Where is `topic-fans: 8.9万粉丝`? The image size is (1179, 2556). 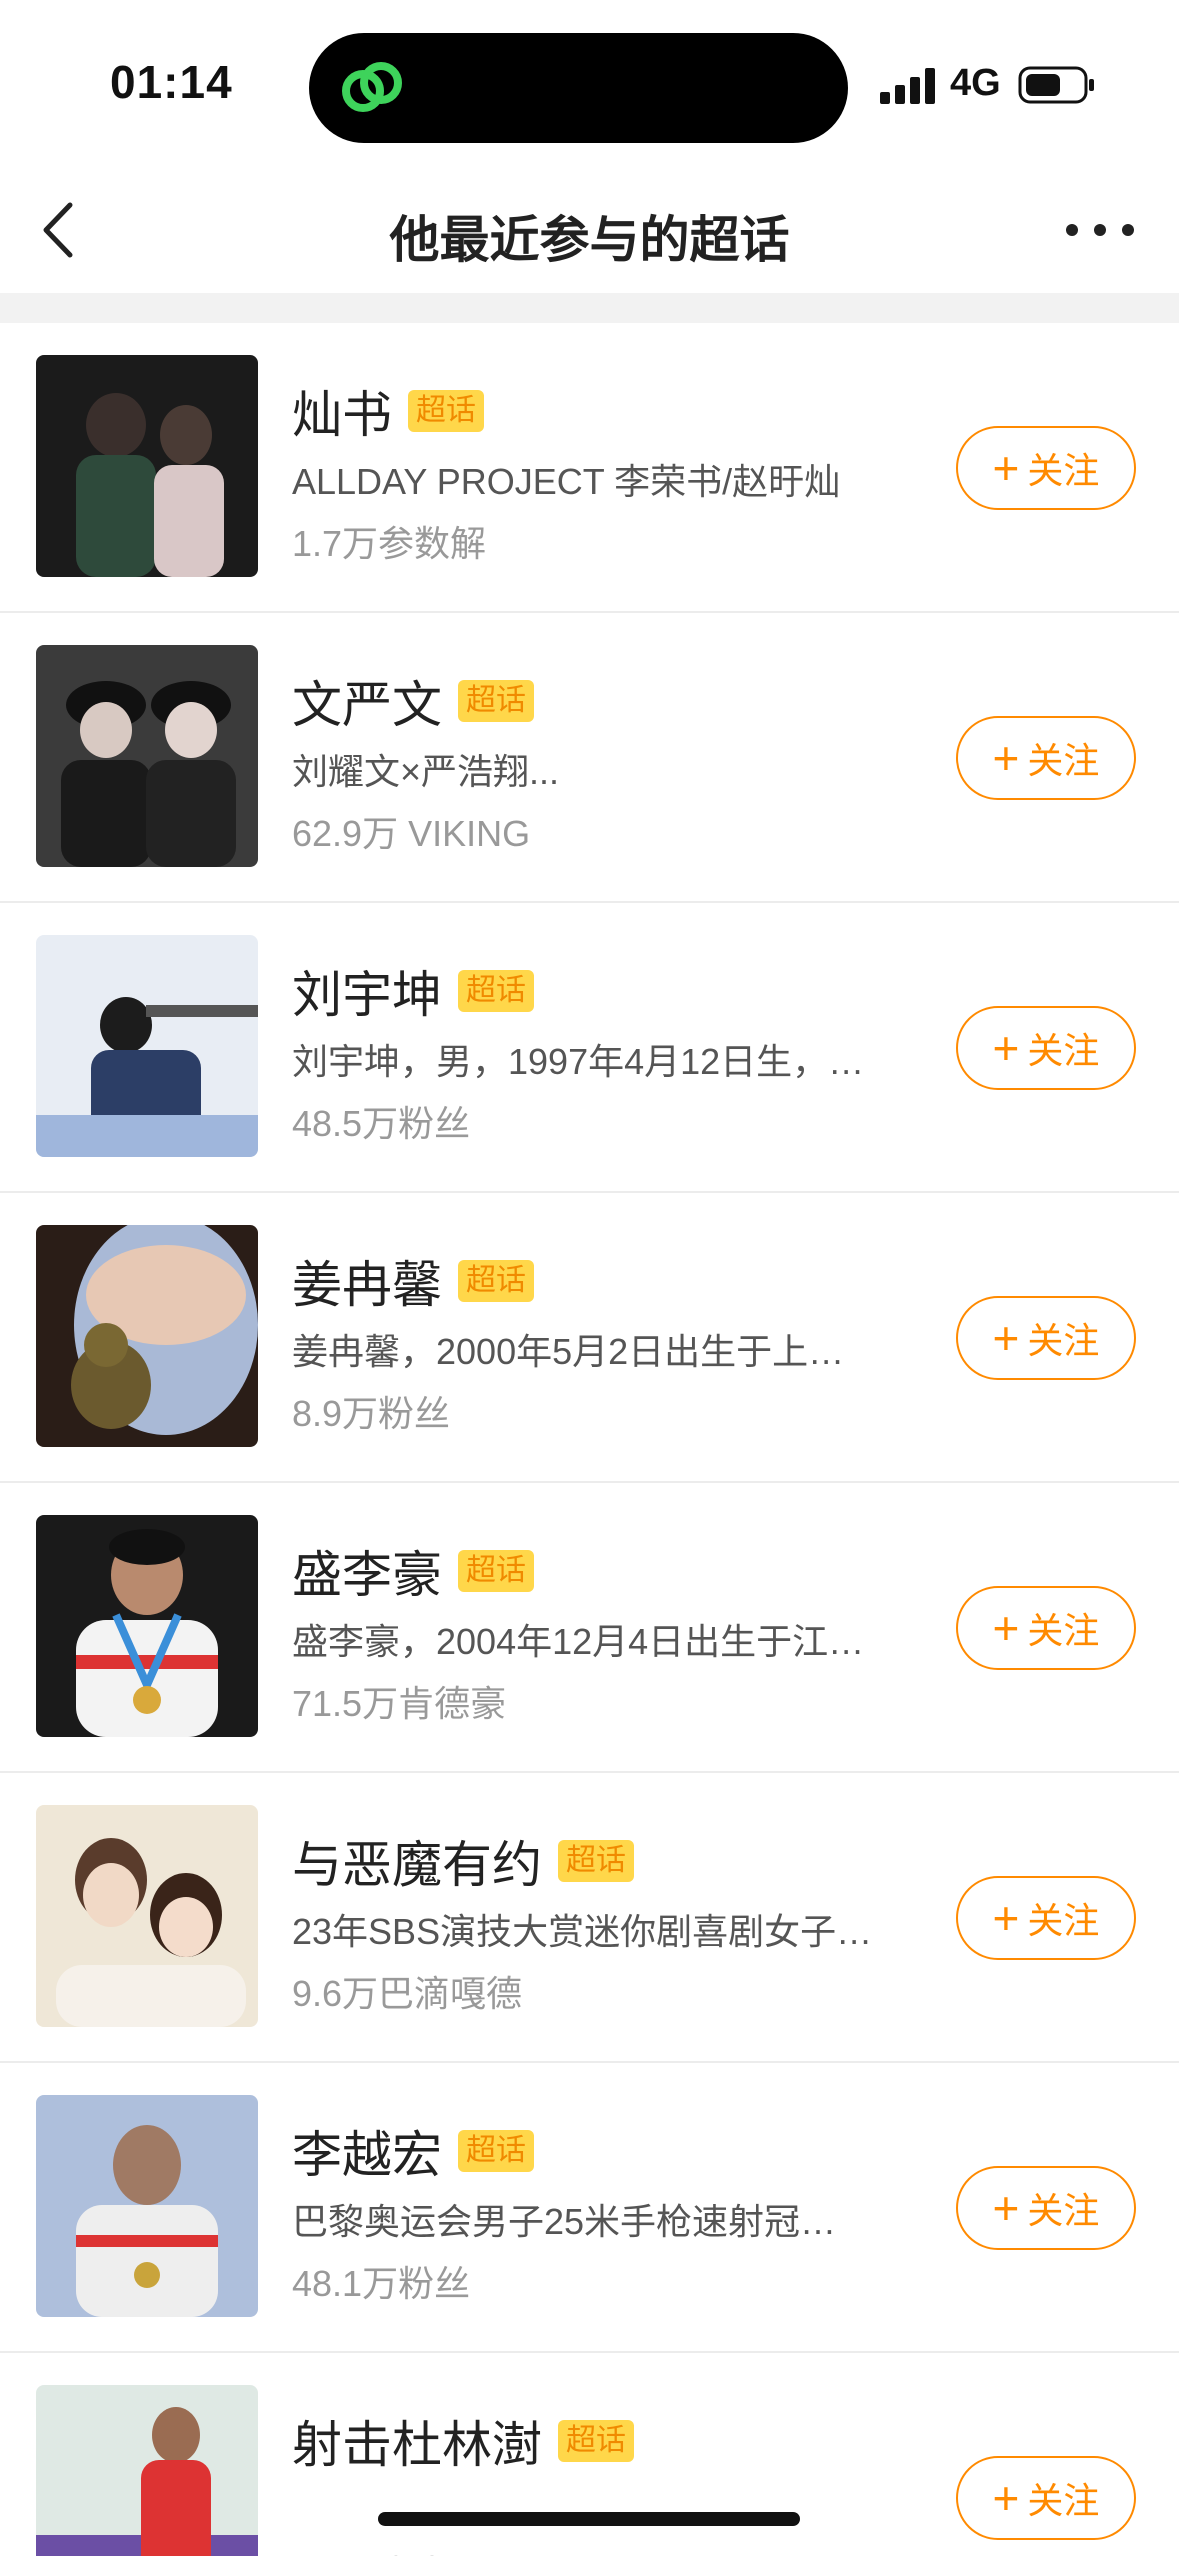 topic-fans: 8.9万粉丝 is located at coordinates (371, 1413).